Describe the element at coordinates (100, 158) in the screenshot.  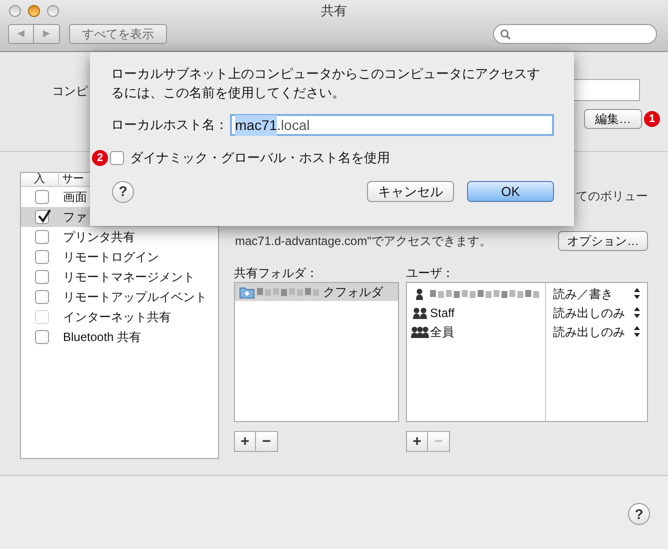
I see `number-badge: 2` at that location.